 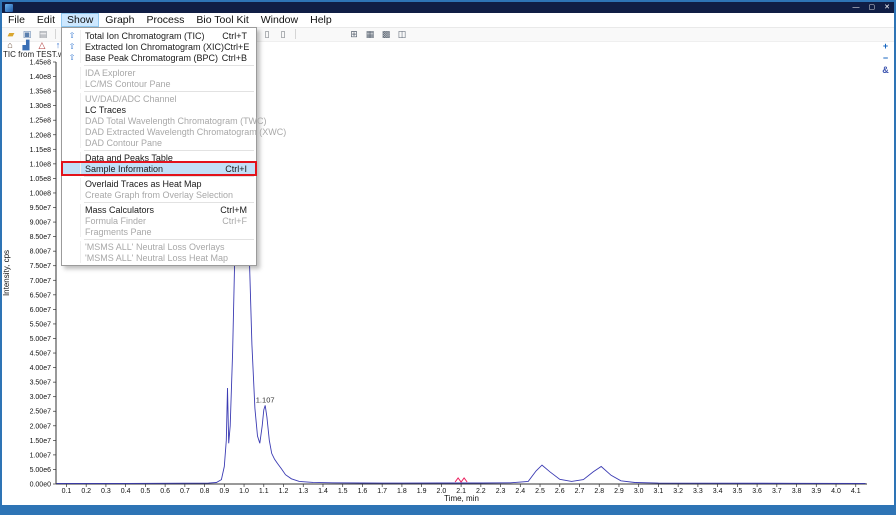 I want to click on menu-shortcut: Ctrl+E, so click(x=237, y=46).